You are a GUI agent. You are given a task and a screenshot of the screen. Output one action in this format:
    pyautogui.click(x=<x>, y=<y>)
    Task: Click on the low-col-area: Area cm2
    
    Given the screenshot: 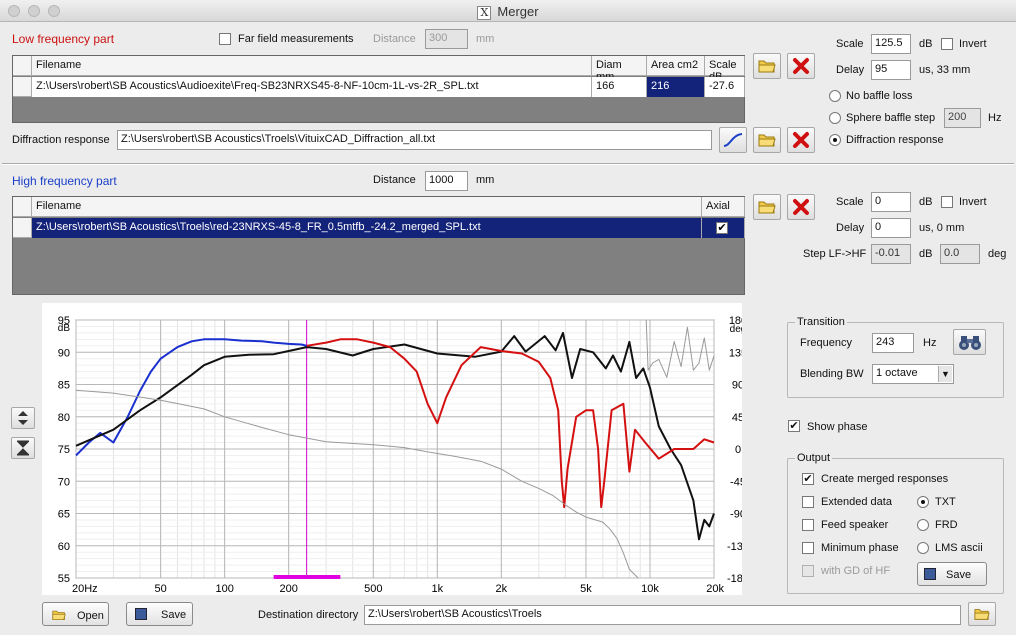 What is the action you would take?
    pyautogui.click(x=676, y=66)
    